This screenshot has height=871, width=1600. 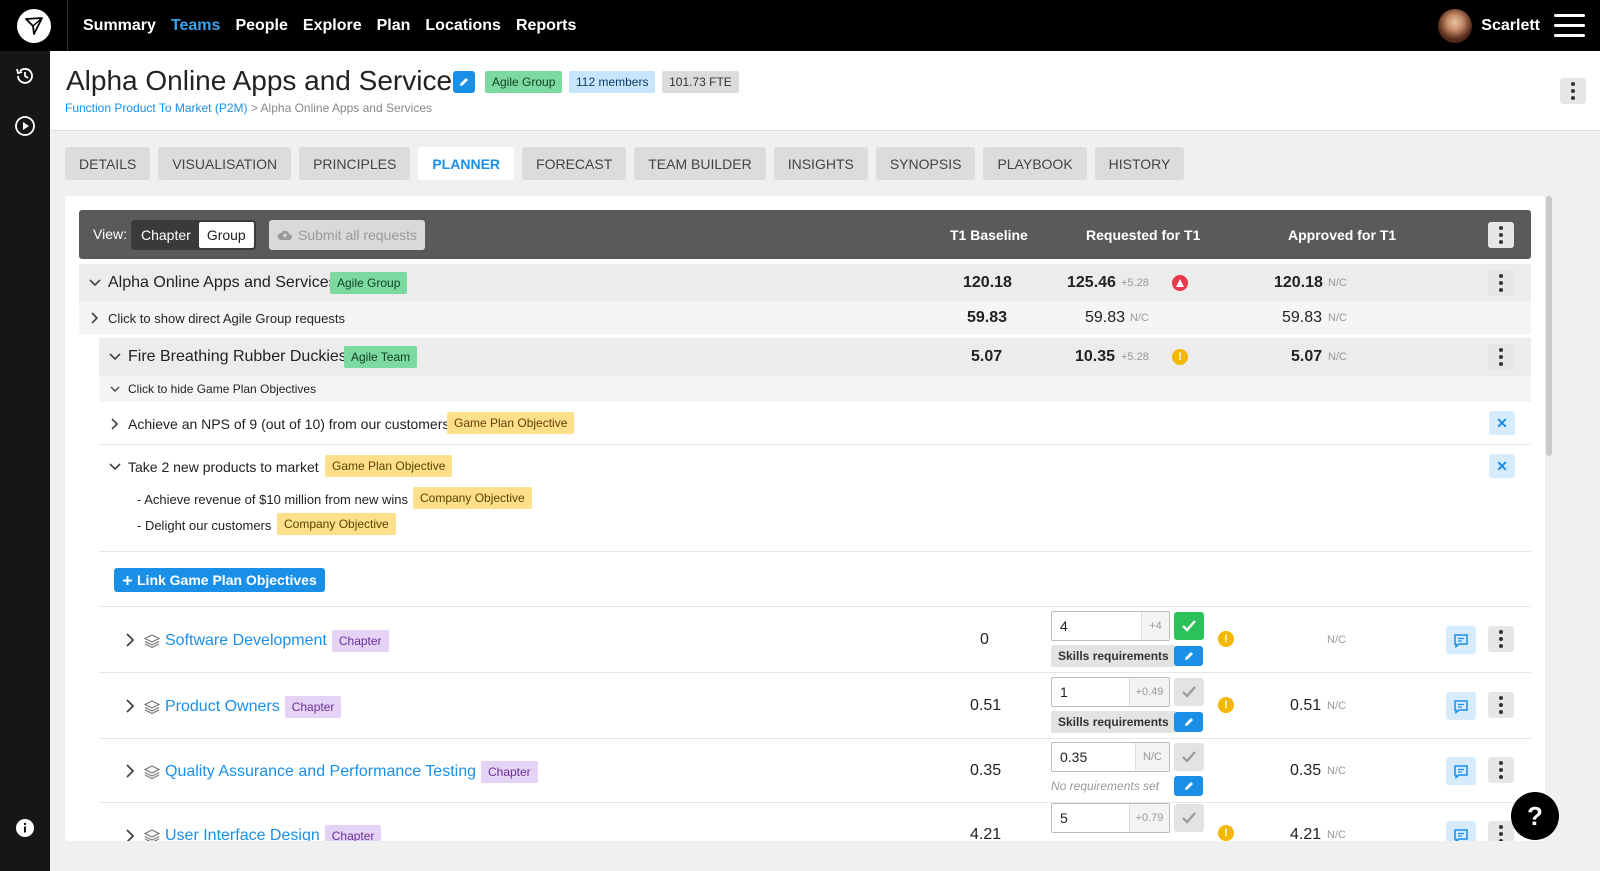 What do you see at coordinates (196, 26) in the screenshot?
I see `nav-teams: Teams` at bounding box center [196, 26].